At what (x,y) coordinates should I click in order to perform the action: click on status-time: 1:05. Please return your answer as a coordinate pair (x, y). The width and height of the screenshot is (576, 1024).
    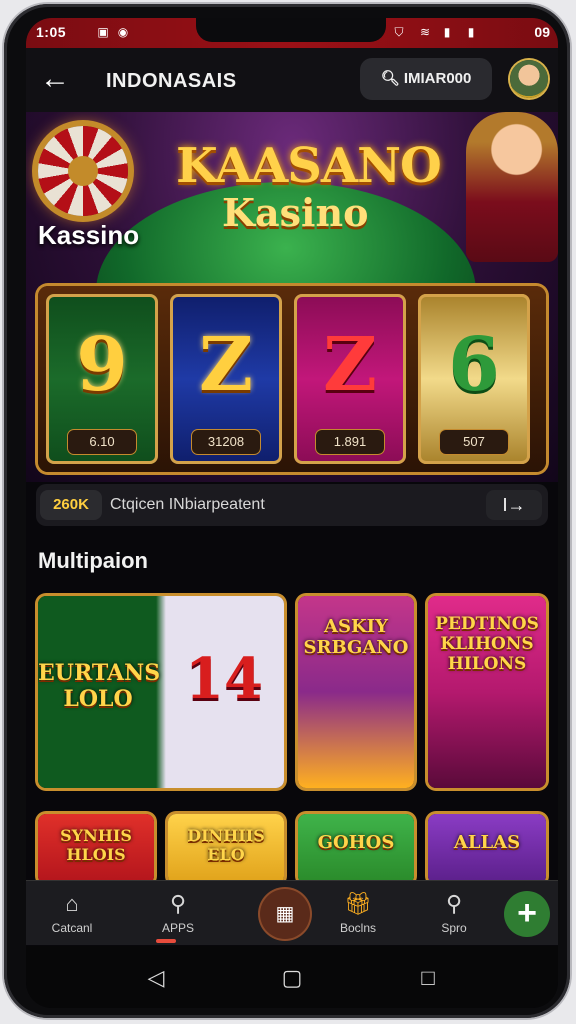
    Looking at the image, I should click on (51, 32).